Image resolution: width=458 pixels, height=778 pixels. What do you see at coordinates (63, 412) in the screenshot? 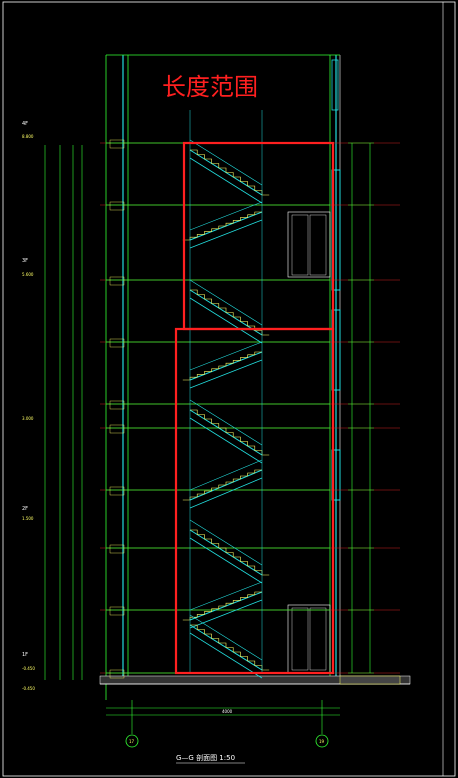
I see `left-elevation-dims` at bounding box center [63, 412].